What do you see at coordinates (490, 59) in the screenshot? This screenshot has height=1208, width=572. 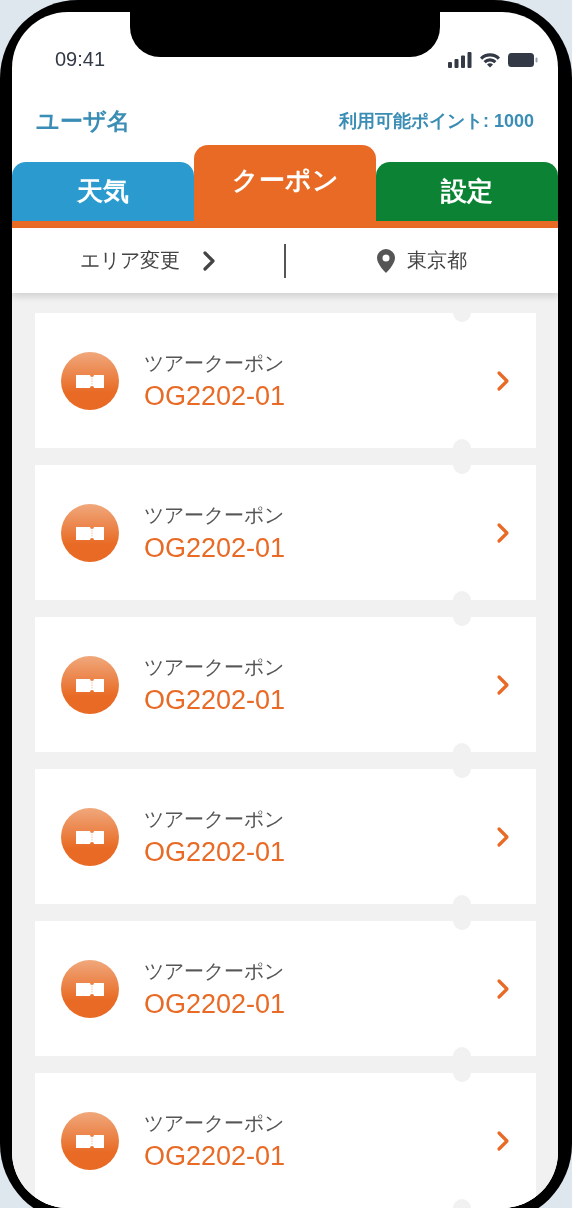 I see `wifi-icon` at bounding box center [490, 59].